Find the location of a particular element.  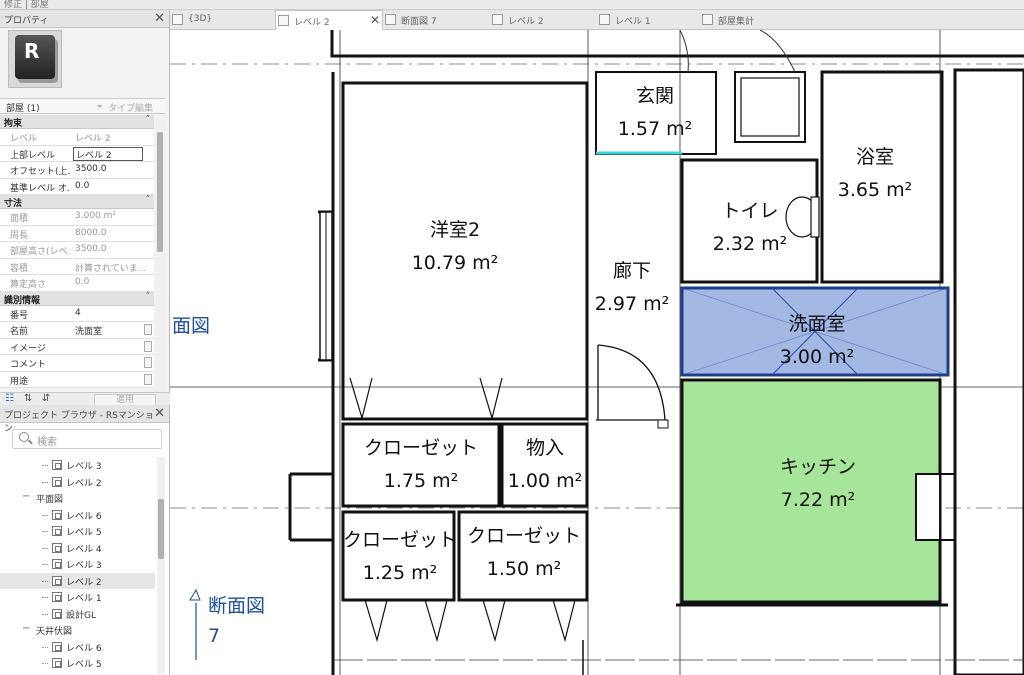

property-row: オフセット(上... 3500.0 is located at coordinates (77, 170).